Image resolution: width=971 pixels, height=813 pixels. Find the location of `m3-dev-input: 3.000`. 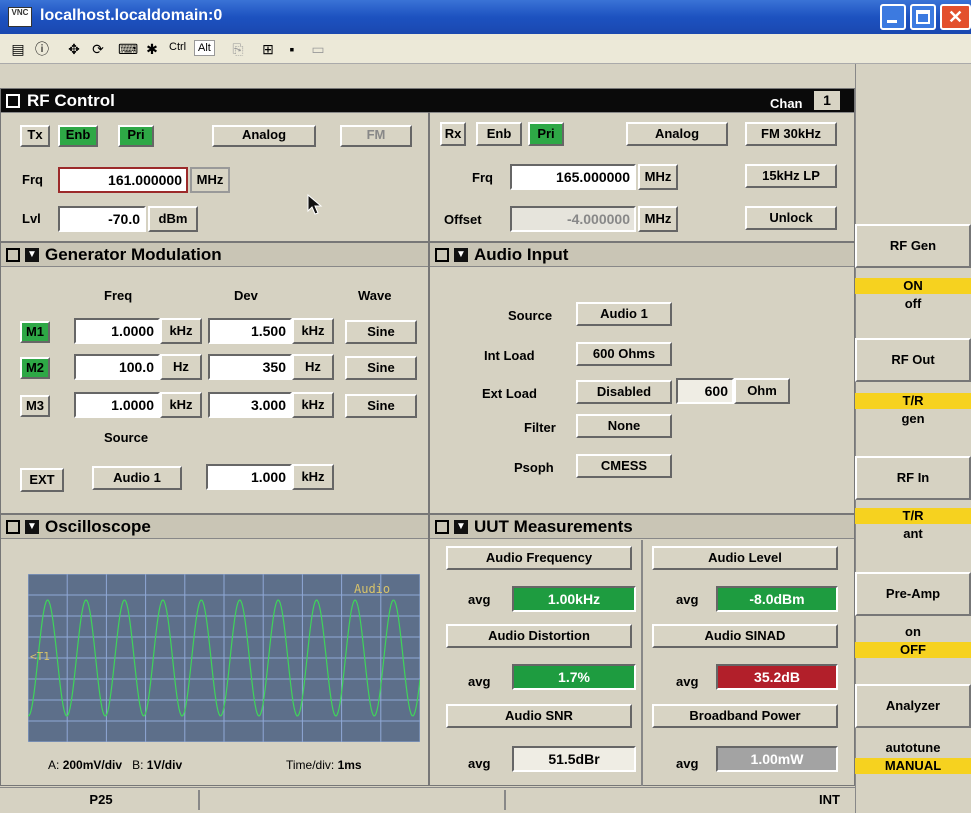

m3-dev-input: 3.000 is located at coordinates (250, 405).